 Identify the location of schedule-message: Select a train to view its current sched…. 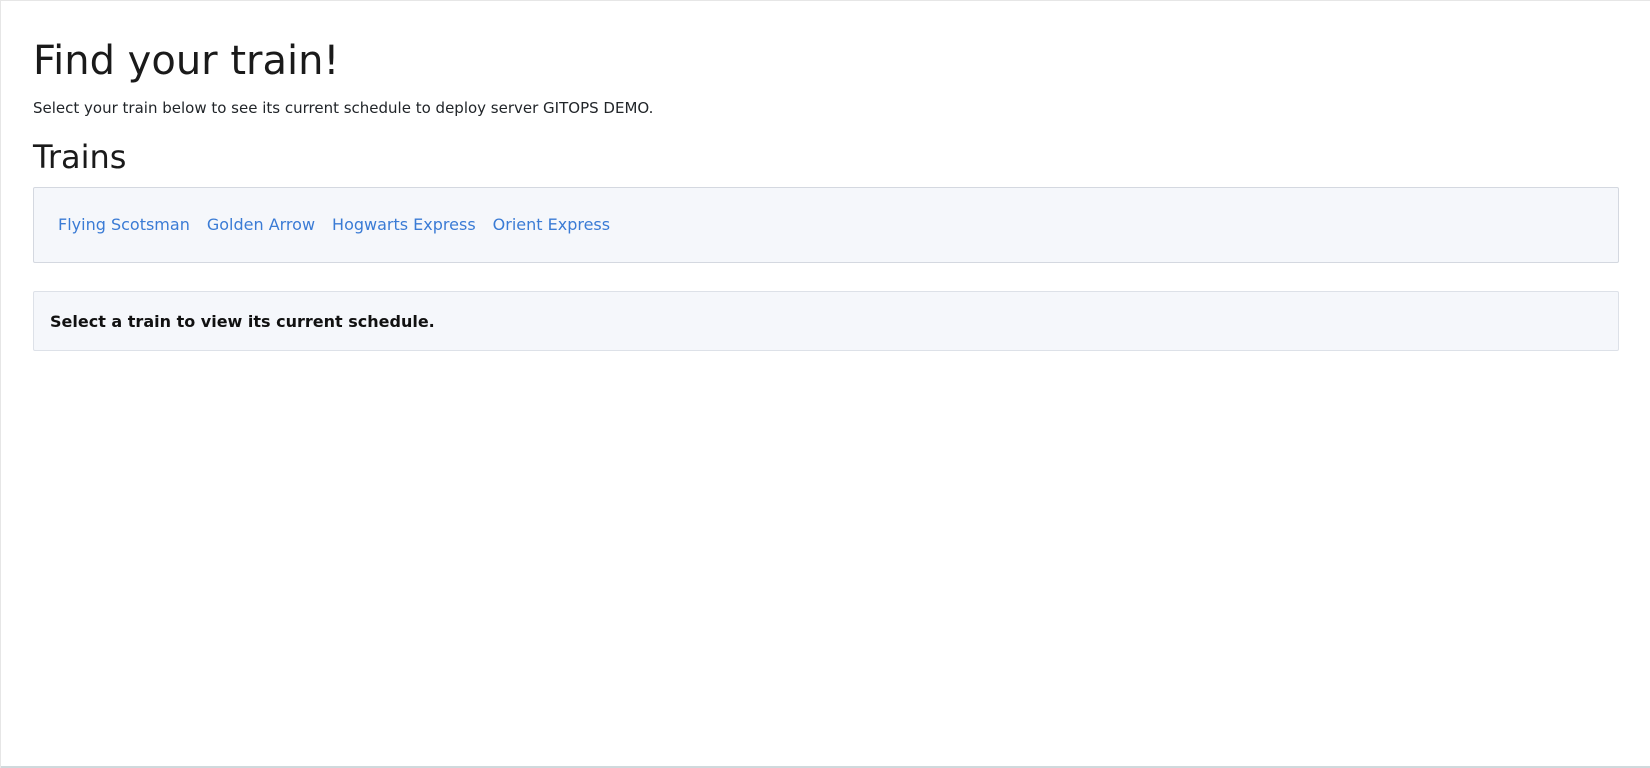
(242, 321).